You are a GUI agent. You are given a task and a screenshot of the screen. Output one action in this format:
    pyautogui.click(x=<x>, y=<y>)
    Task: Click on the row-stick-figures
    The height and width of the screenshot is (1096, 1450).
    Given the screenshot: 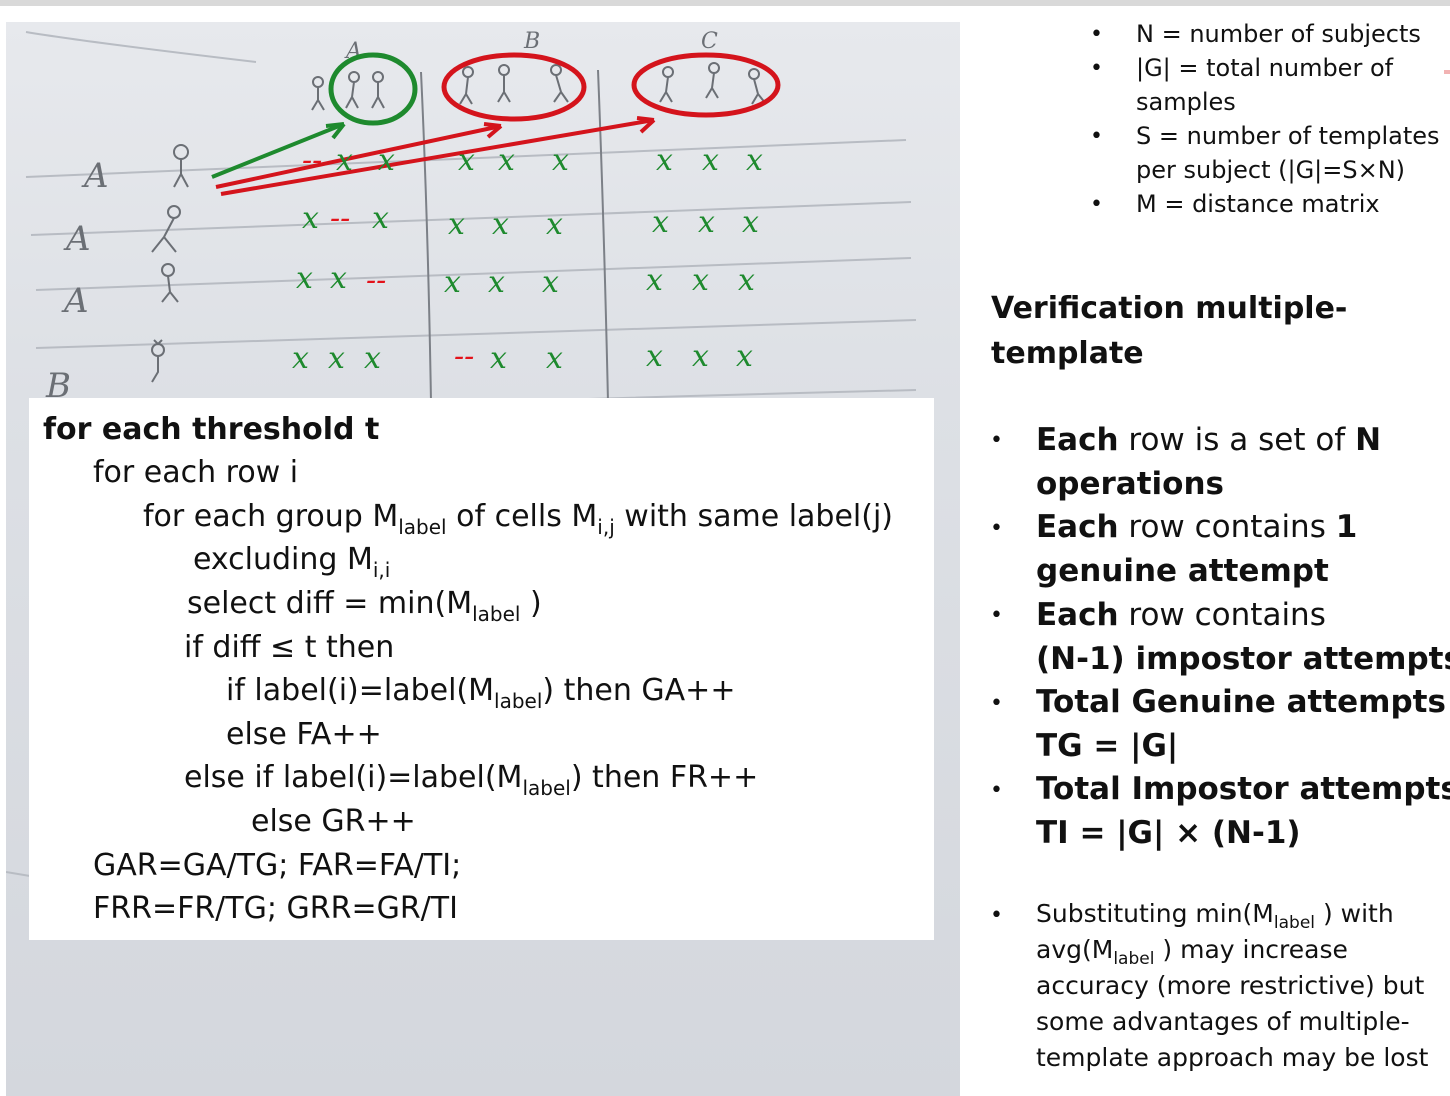 What is the action you would take?
    pyautogui.click(x=170, y=263)
    